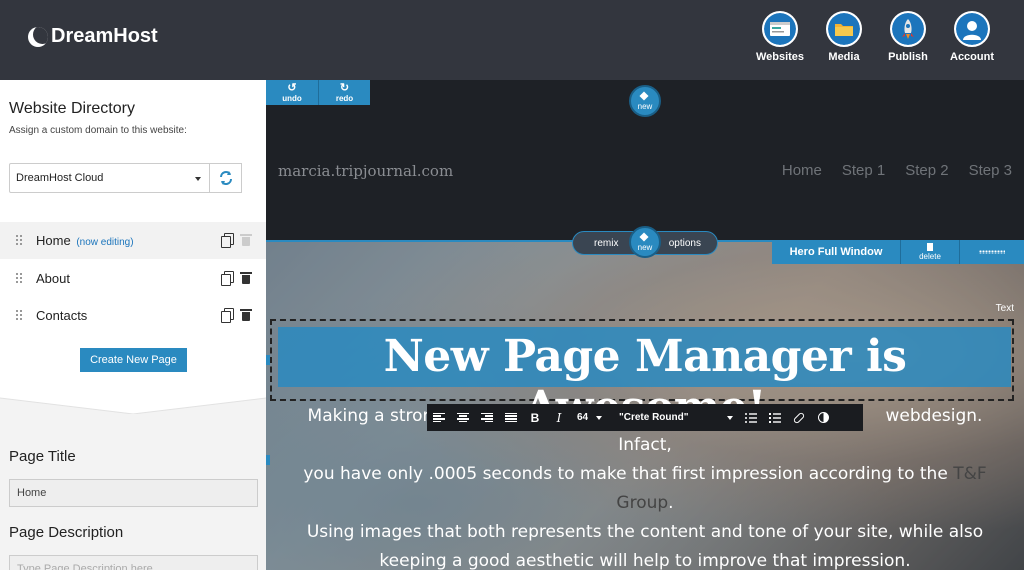 Image resolution: width=1024 pixels, height=570 pixels. I want to click on page-title-label: Page Title, so click(42, 456).